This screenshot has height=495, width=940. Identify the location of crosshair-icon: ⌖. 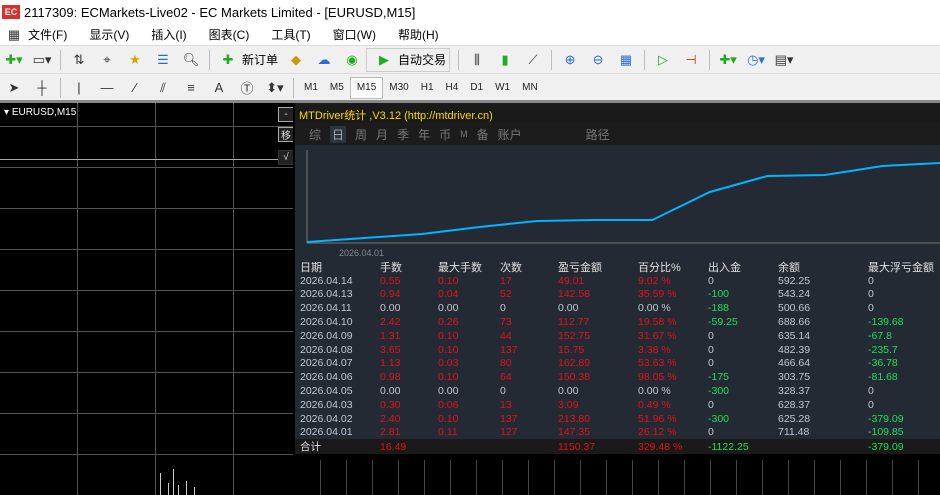
(107, 60).